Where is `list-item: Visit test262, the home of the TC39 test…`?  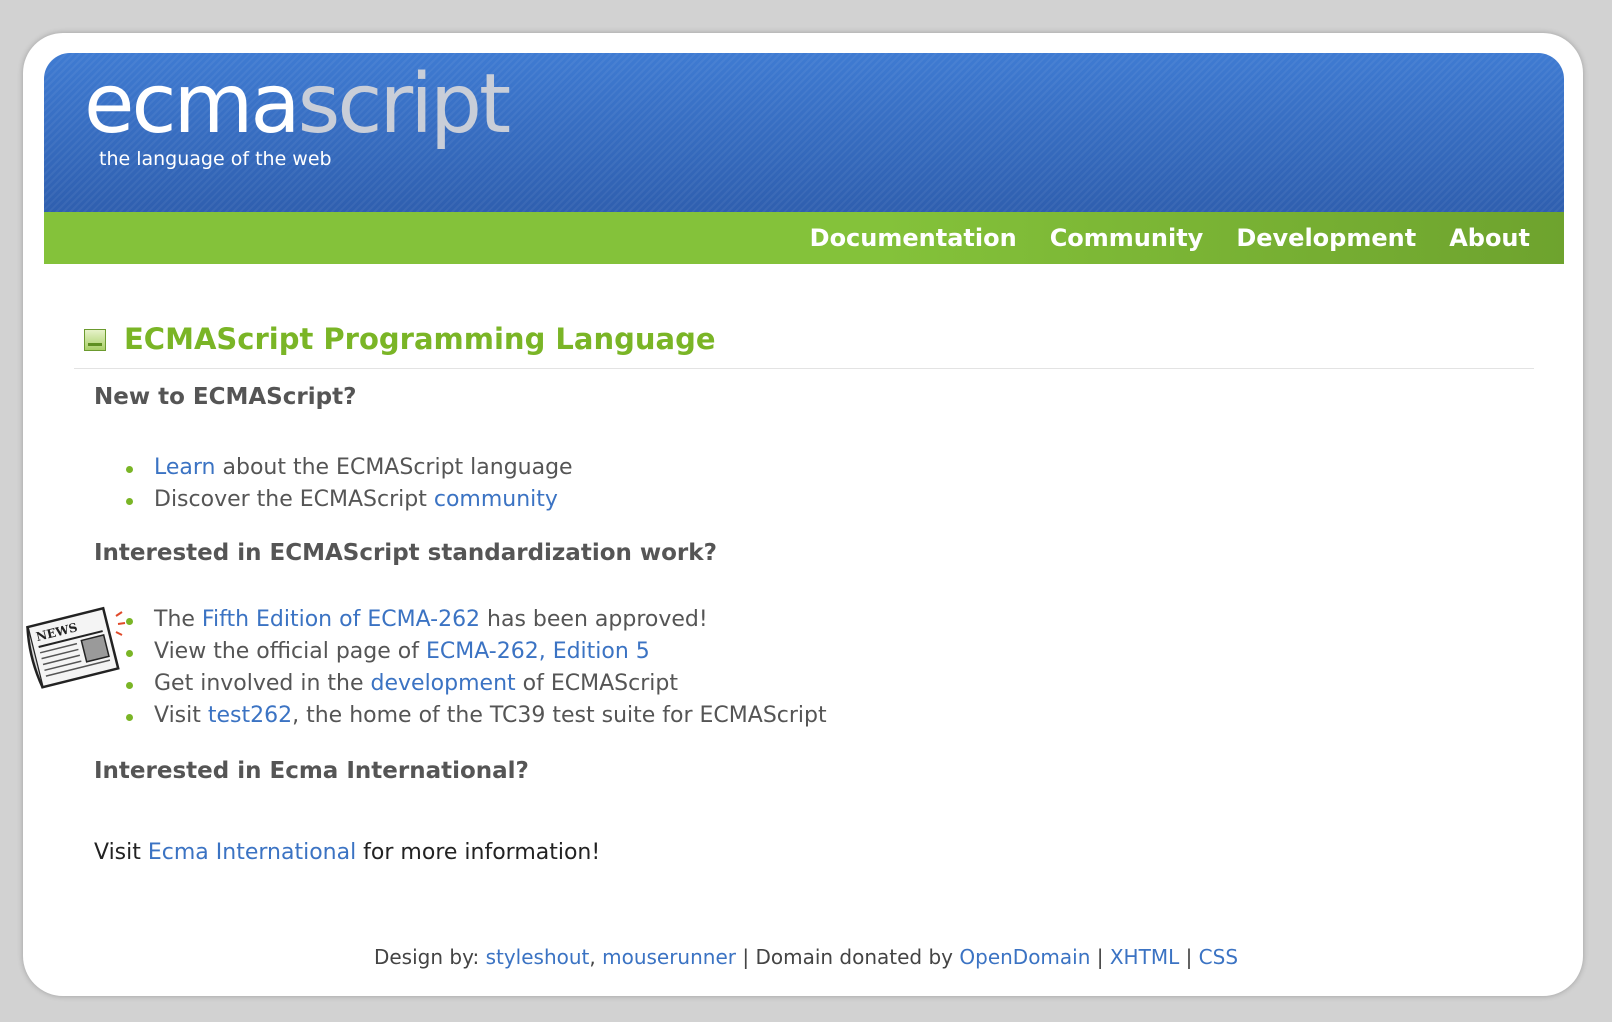 list-item: Visit test262, the home of the TC39 test… is located at coordinates (475, 716).